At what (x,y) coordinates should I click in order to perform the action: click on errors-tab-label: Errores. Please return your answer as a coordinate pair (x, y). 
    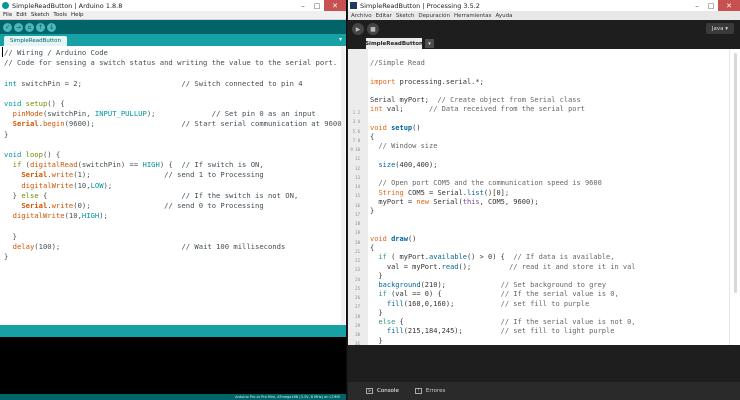
    Looking at the image, I should click on (435, 391).